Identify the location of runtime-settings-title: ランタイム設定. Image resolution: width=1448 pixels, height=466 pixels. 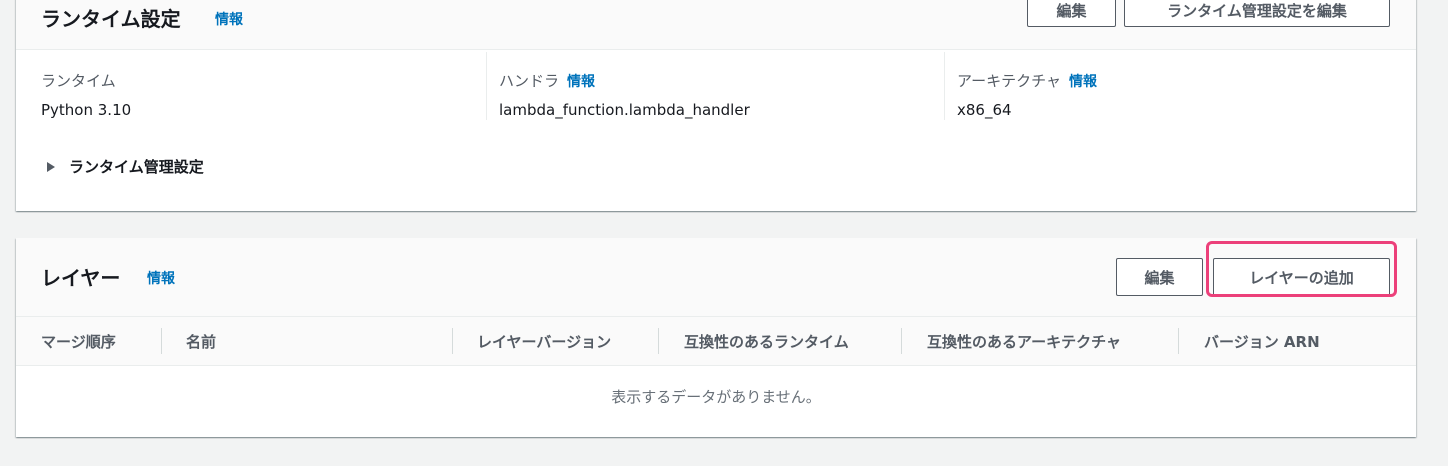
(111, 19).